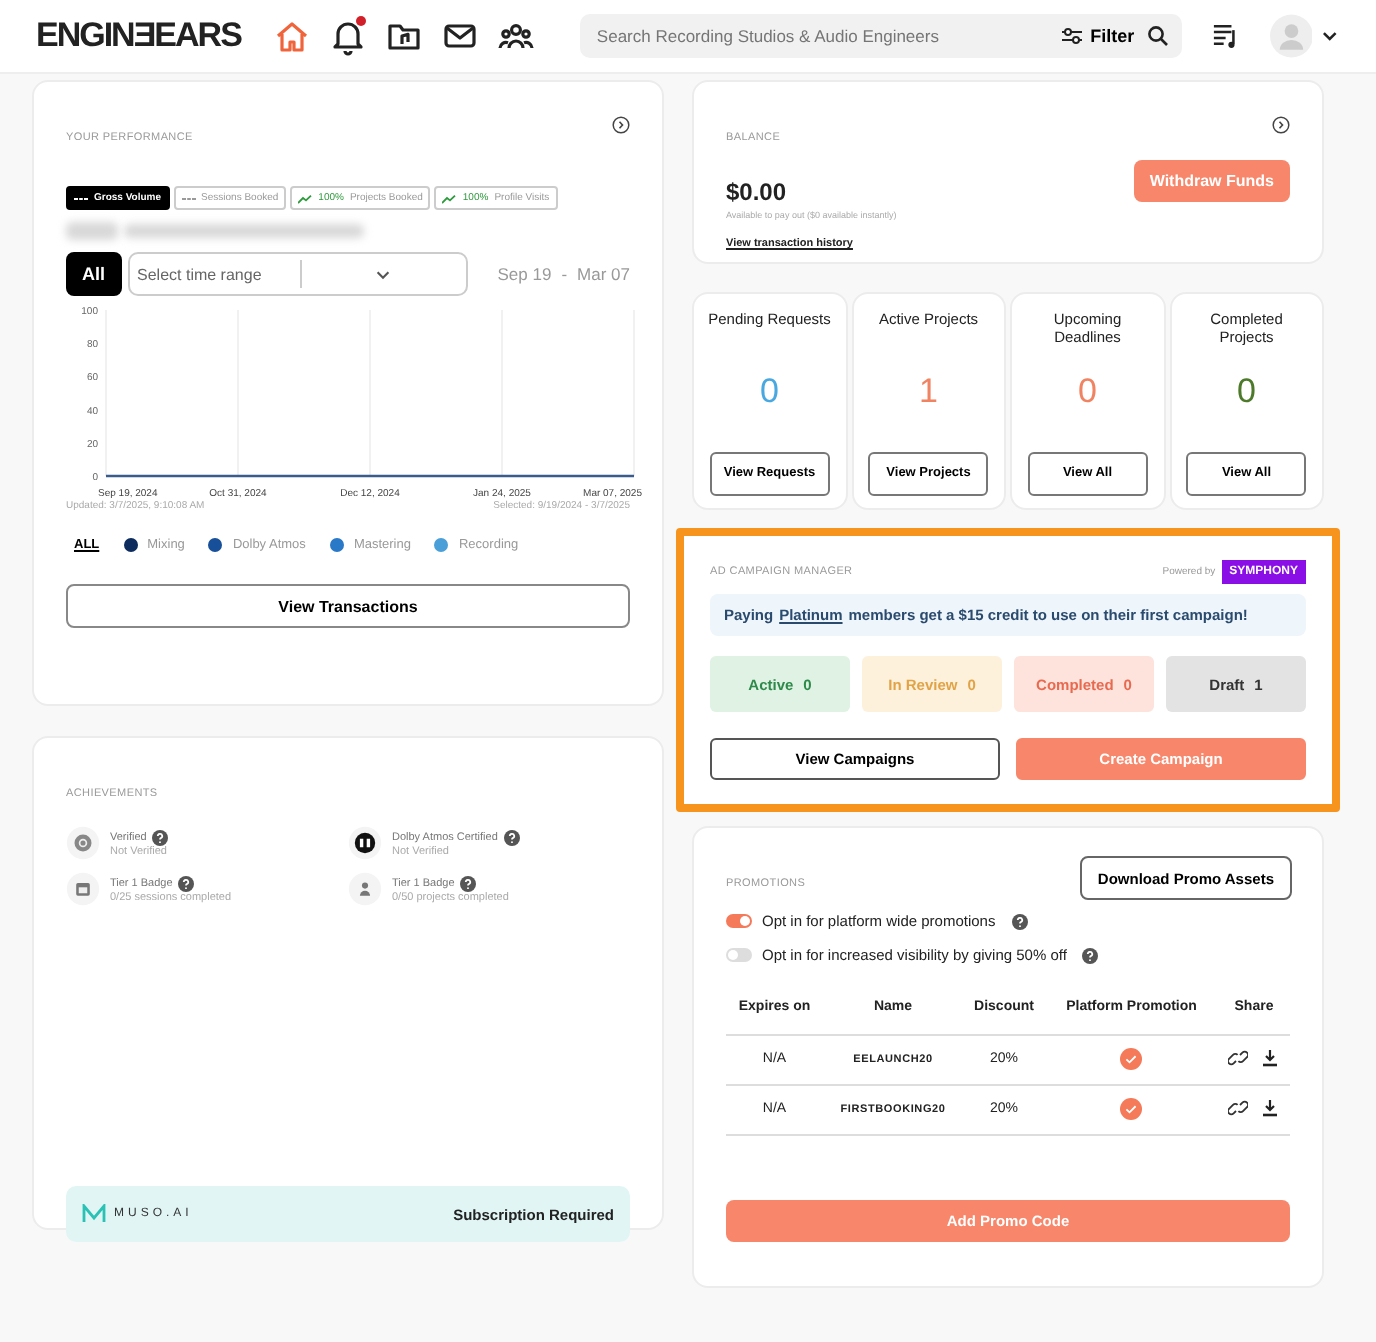 Image resolution: width=1376 pixels, height=1342 pixels. I want to click on home-icon, so click(292, 36).